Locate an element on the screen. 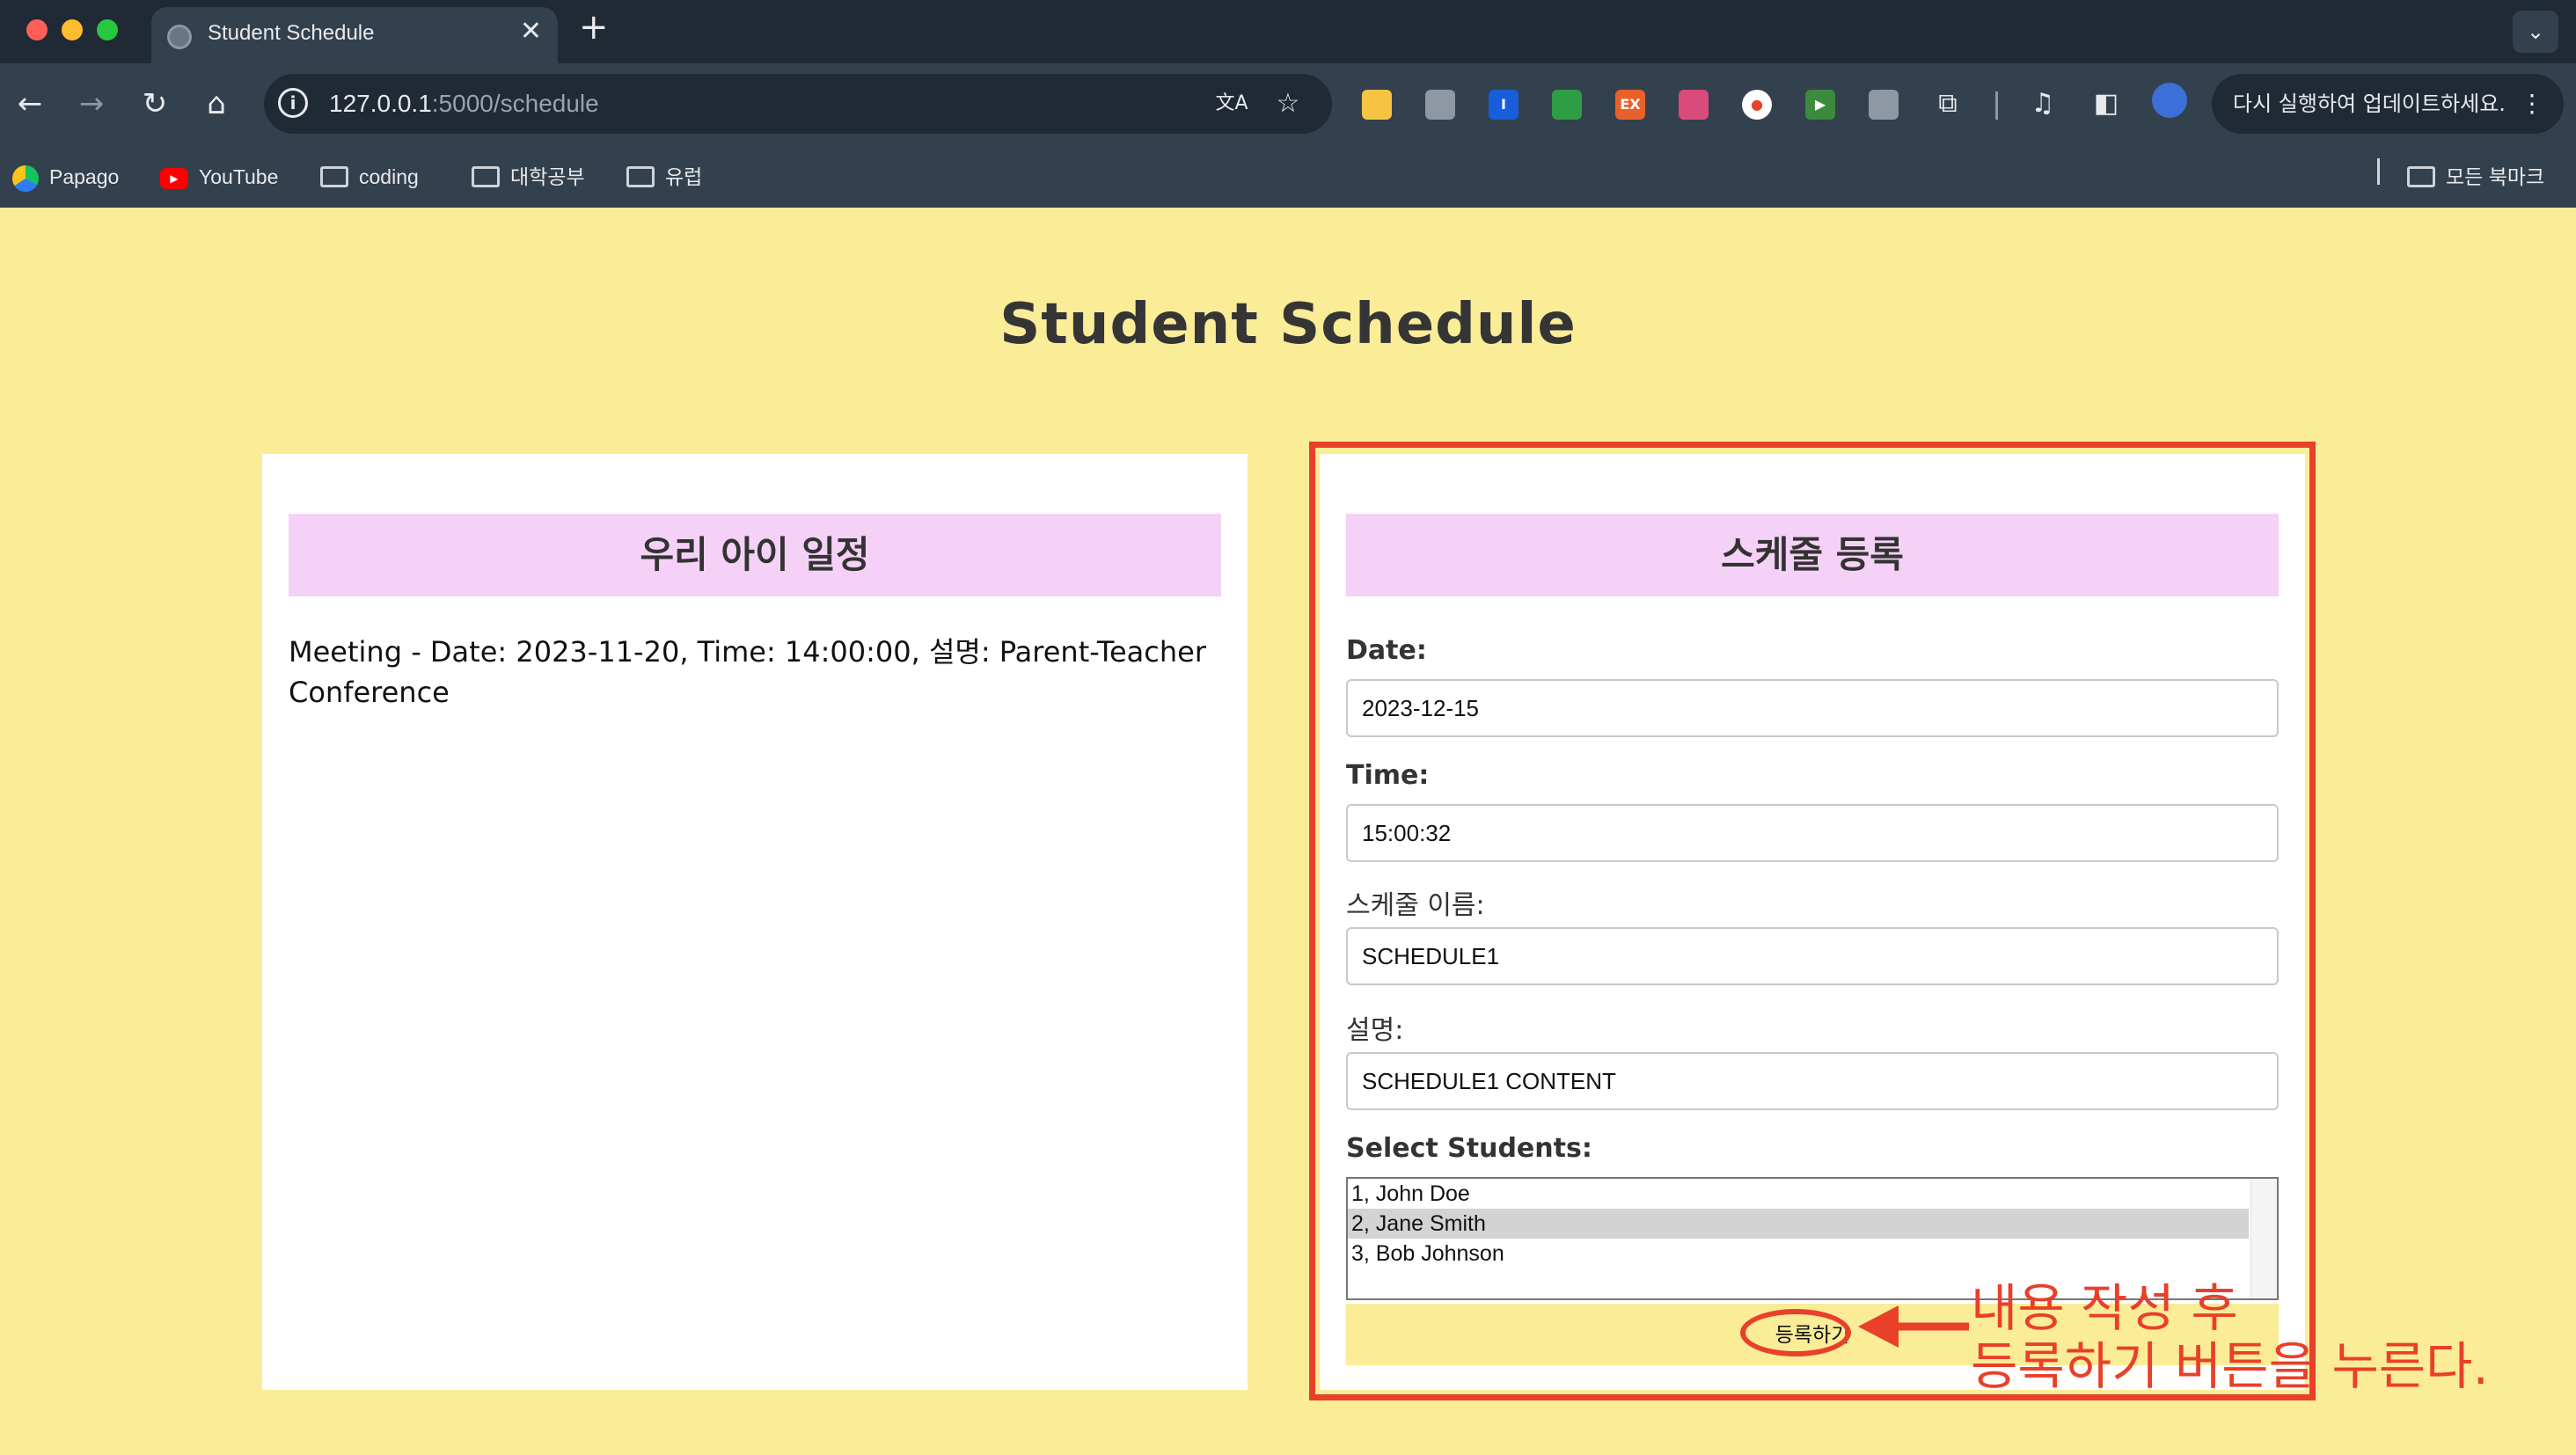 This screenshot has height=1455, width=2576. cursor-extension-icon is located at coordinates (1884, 105).